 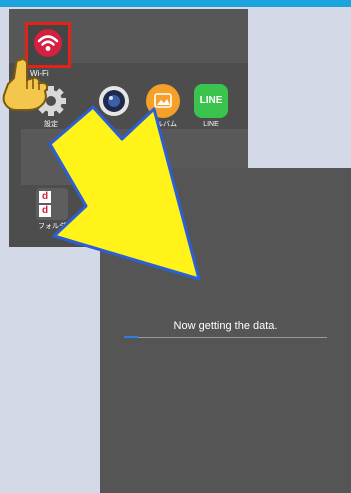 What do you see at coordinates (25, 84) in the screenshot?
I see `pointing-hand-icon` at bounding box center [25, 84].